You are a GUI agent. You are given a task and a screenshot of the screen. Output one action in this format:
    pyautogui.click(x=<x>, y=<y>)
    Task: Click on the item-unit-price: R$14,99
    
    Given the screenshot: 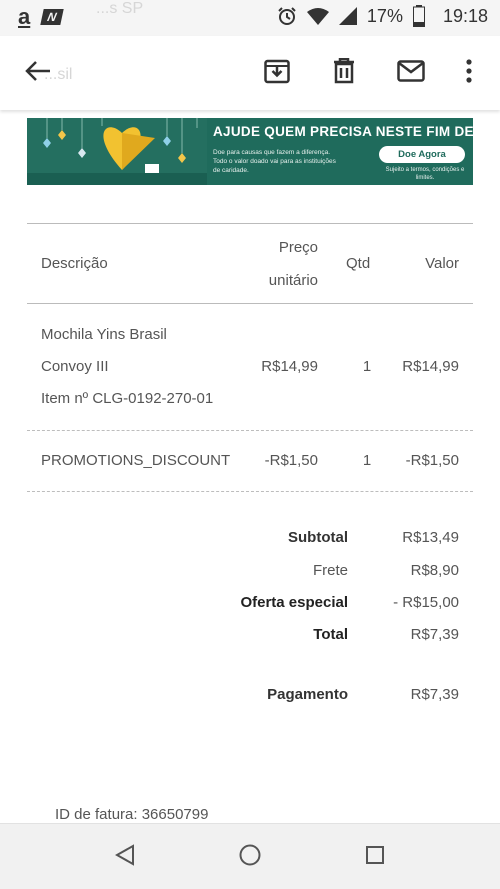 What is the action you would take?
    pyautogui.click(x=289, y=366)
    